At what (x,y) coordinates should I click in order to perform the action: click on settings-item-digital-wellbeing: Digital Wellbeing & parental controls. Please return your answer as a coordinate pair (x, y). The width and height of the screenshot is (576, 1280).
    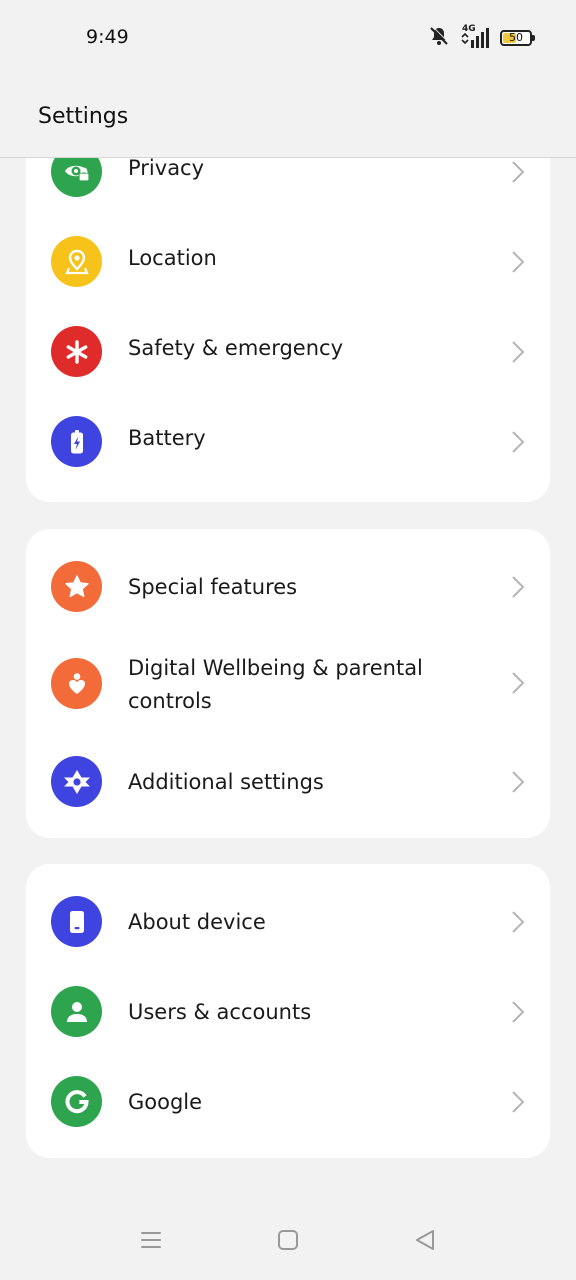
    Looking at the image, I should click on (288, 694).